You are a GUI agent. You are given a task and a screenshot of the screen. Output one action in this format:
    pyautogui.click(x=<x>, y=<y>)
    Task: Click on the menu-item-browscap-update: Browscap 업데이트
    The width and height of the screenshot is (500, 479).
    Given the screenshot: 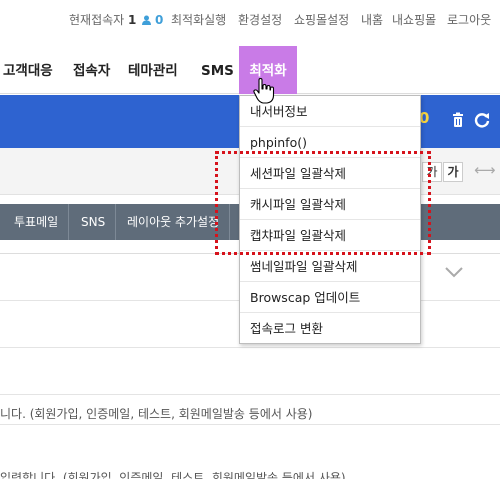 What is the action you would take?
    pyautogui.click(x=330, y=297)
    